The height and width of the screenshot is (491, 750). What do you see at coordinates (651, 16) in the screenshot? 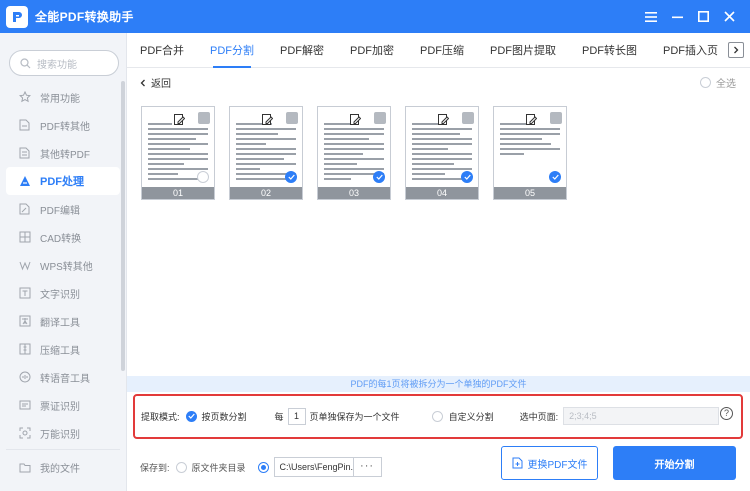
I see `menu-icon` at bounding box center [651, 16].